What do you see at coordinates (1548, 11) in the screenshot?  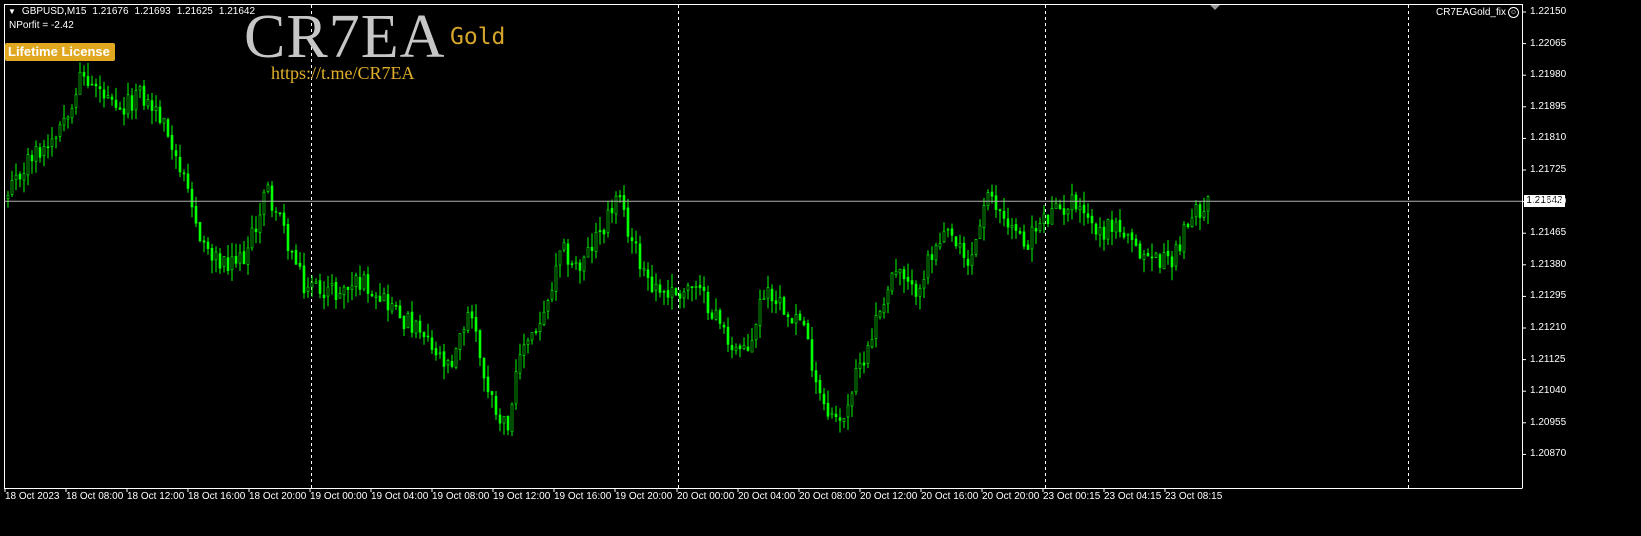 I see `price-tick-label: 1.22150` at bounding box center [1548, 11].